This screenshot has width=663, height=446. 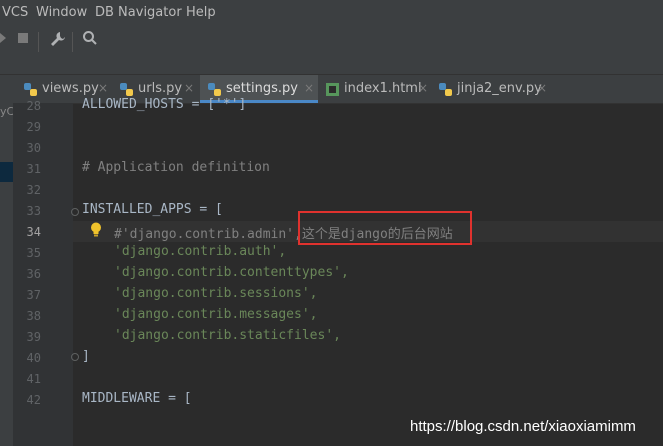 I want to click on line-number: 42, so click(x=33, y=400).